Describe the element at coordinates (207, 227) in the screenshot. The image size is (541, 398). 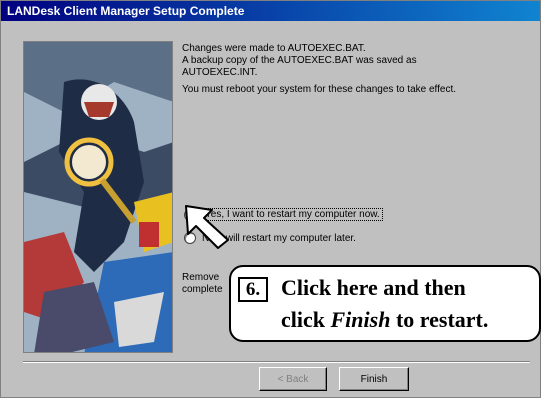
I see `pointer-arrow-icon` at that location.